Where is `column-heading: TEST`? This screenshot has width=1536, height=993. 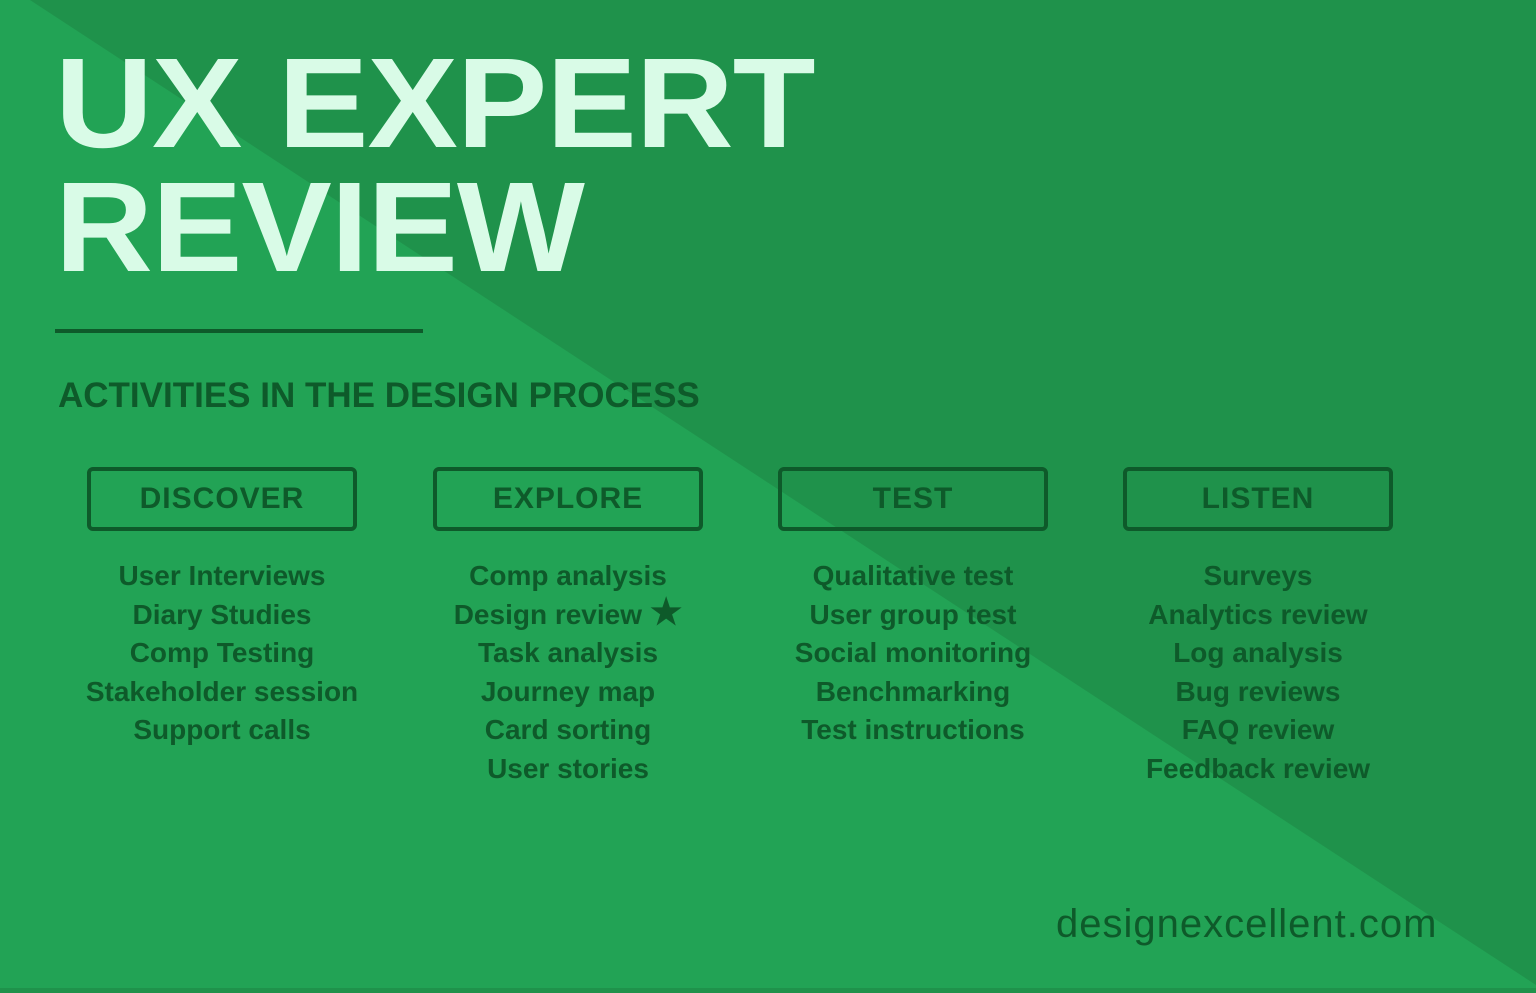 column-heading: TEST is located at coordinates (913, 499).